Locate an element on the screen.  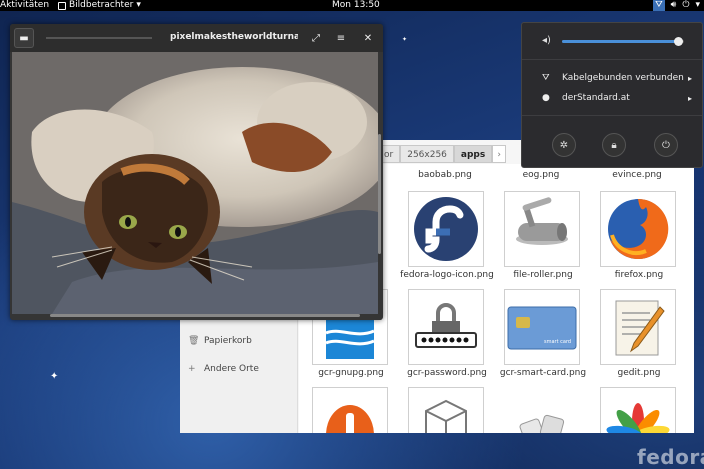
speaker-icon: ◂) is located at coordinates (546, 40).